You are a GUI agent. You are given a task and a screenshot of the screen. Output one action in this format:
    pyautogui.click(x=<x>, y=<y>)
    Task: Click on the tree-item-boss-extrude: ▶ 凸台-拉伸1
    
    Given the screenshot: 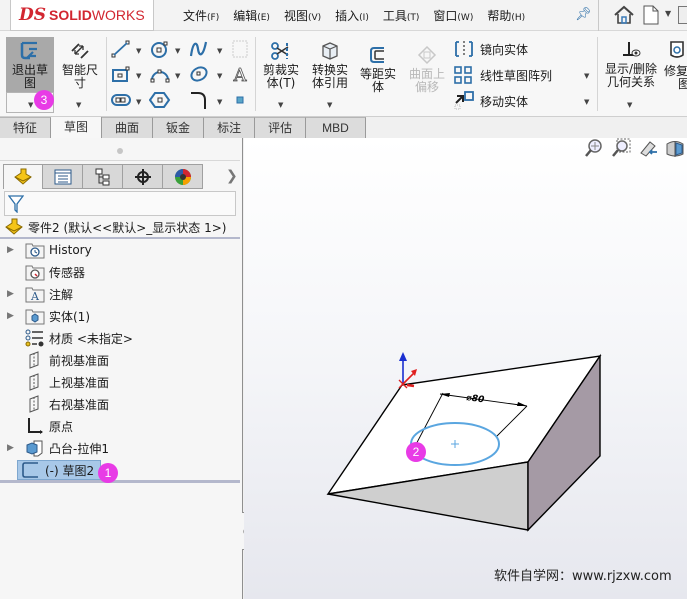 What is the action you would take?
    pyautogui.click(x=54, y=448)
    